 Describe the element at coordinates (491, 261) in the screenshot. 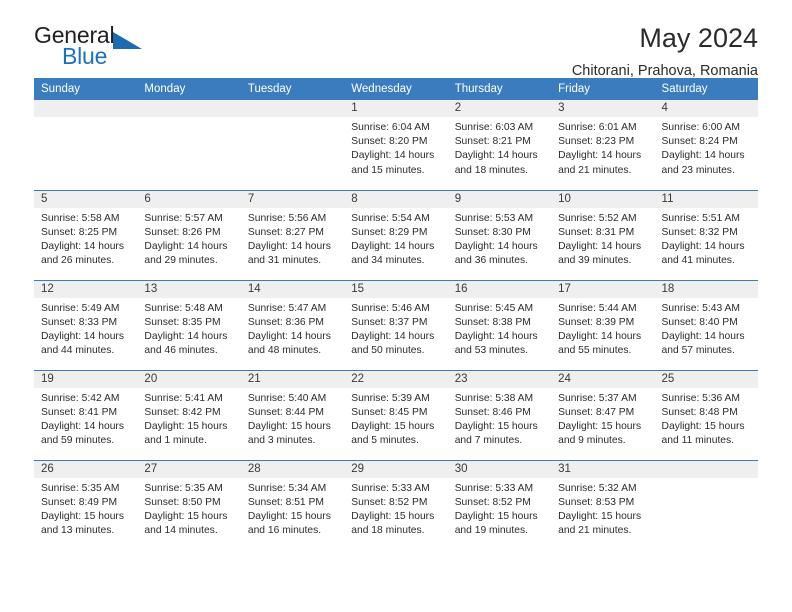

I see `daylight-duration-line2: and 36 minutes.` at that location.